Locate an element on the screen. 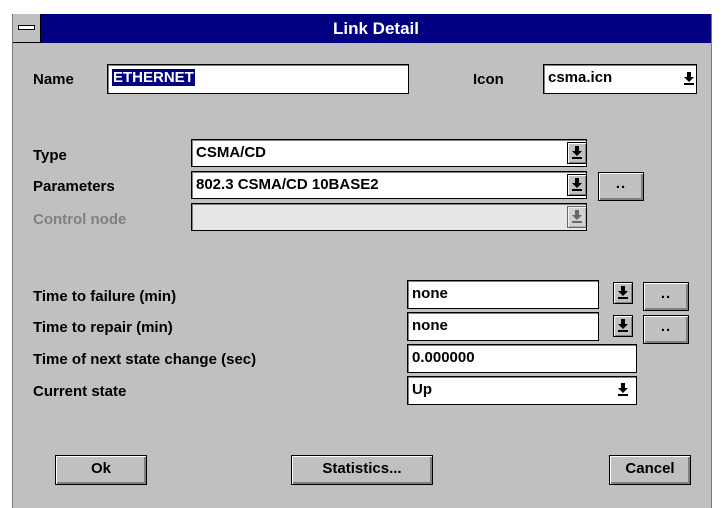 This screenshot has width=722, height=508. time-to-repair-label: Time to repair (min) is located at coordinates (103, 327).